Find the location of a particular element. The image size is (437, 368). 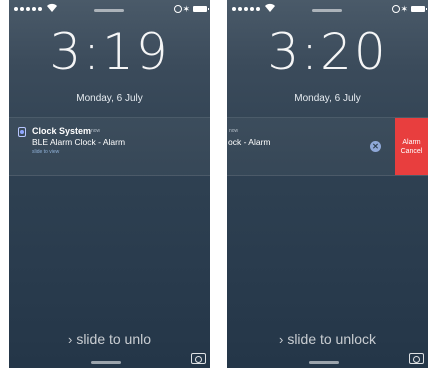

lock-time: 3:20 is located at coordinates (327, 52).